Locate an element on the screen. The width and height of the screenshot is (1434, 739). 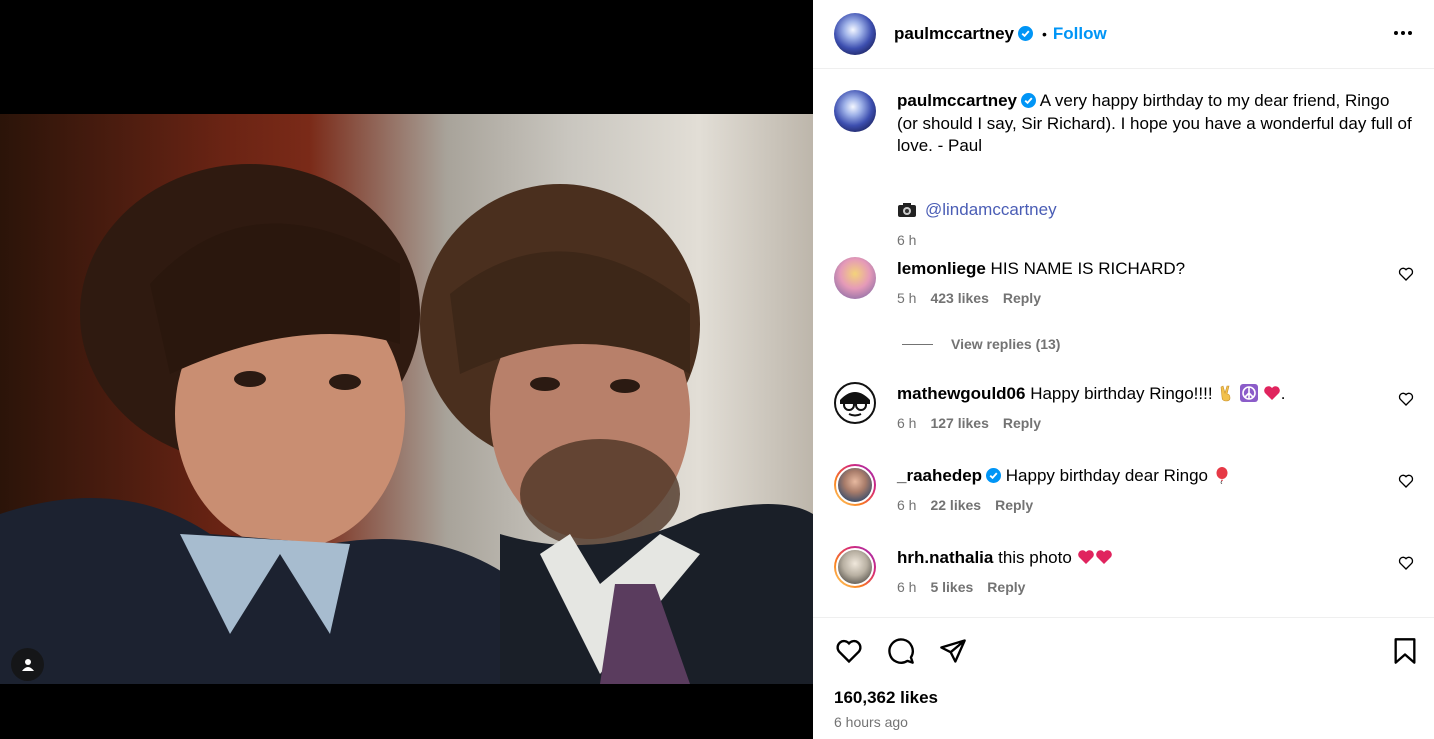
commenter-username: hrh.nathalia is located at coordinates (945, 557).